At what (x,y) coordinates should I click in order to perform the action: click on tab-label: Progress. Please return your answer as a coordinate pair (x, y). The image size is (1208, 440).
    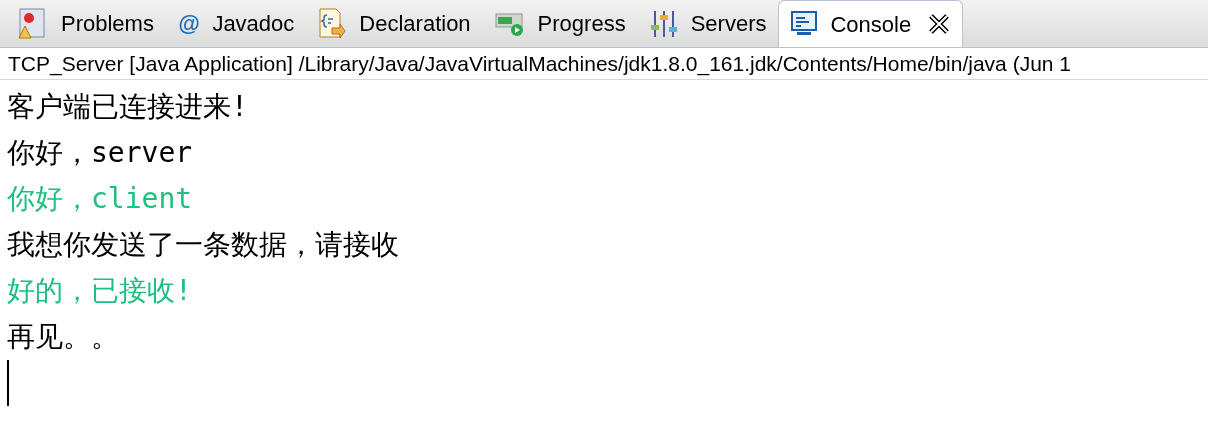
    Looking at the image, I should click on (581, 24).